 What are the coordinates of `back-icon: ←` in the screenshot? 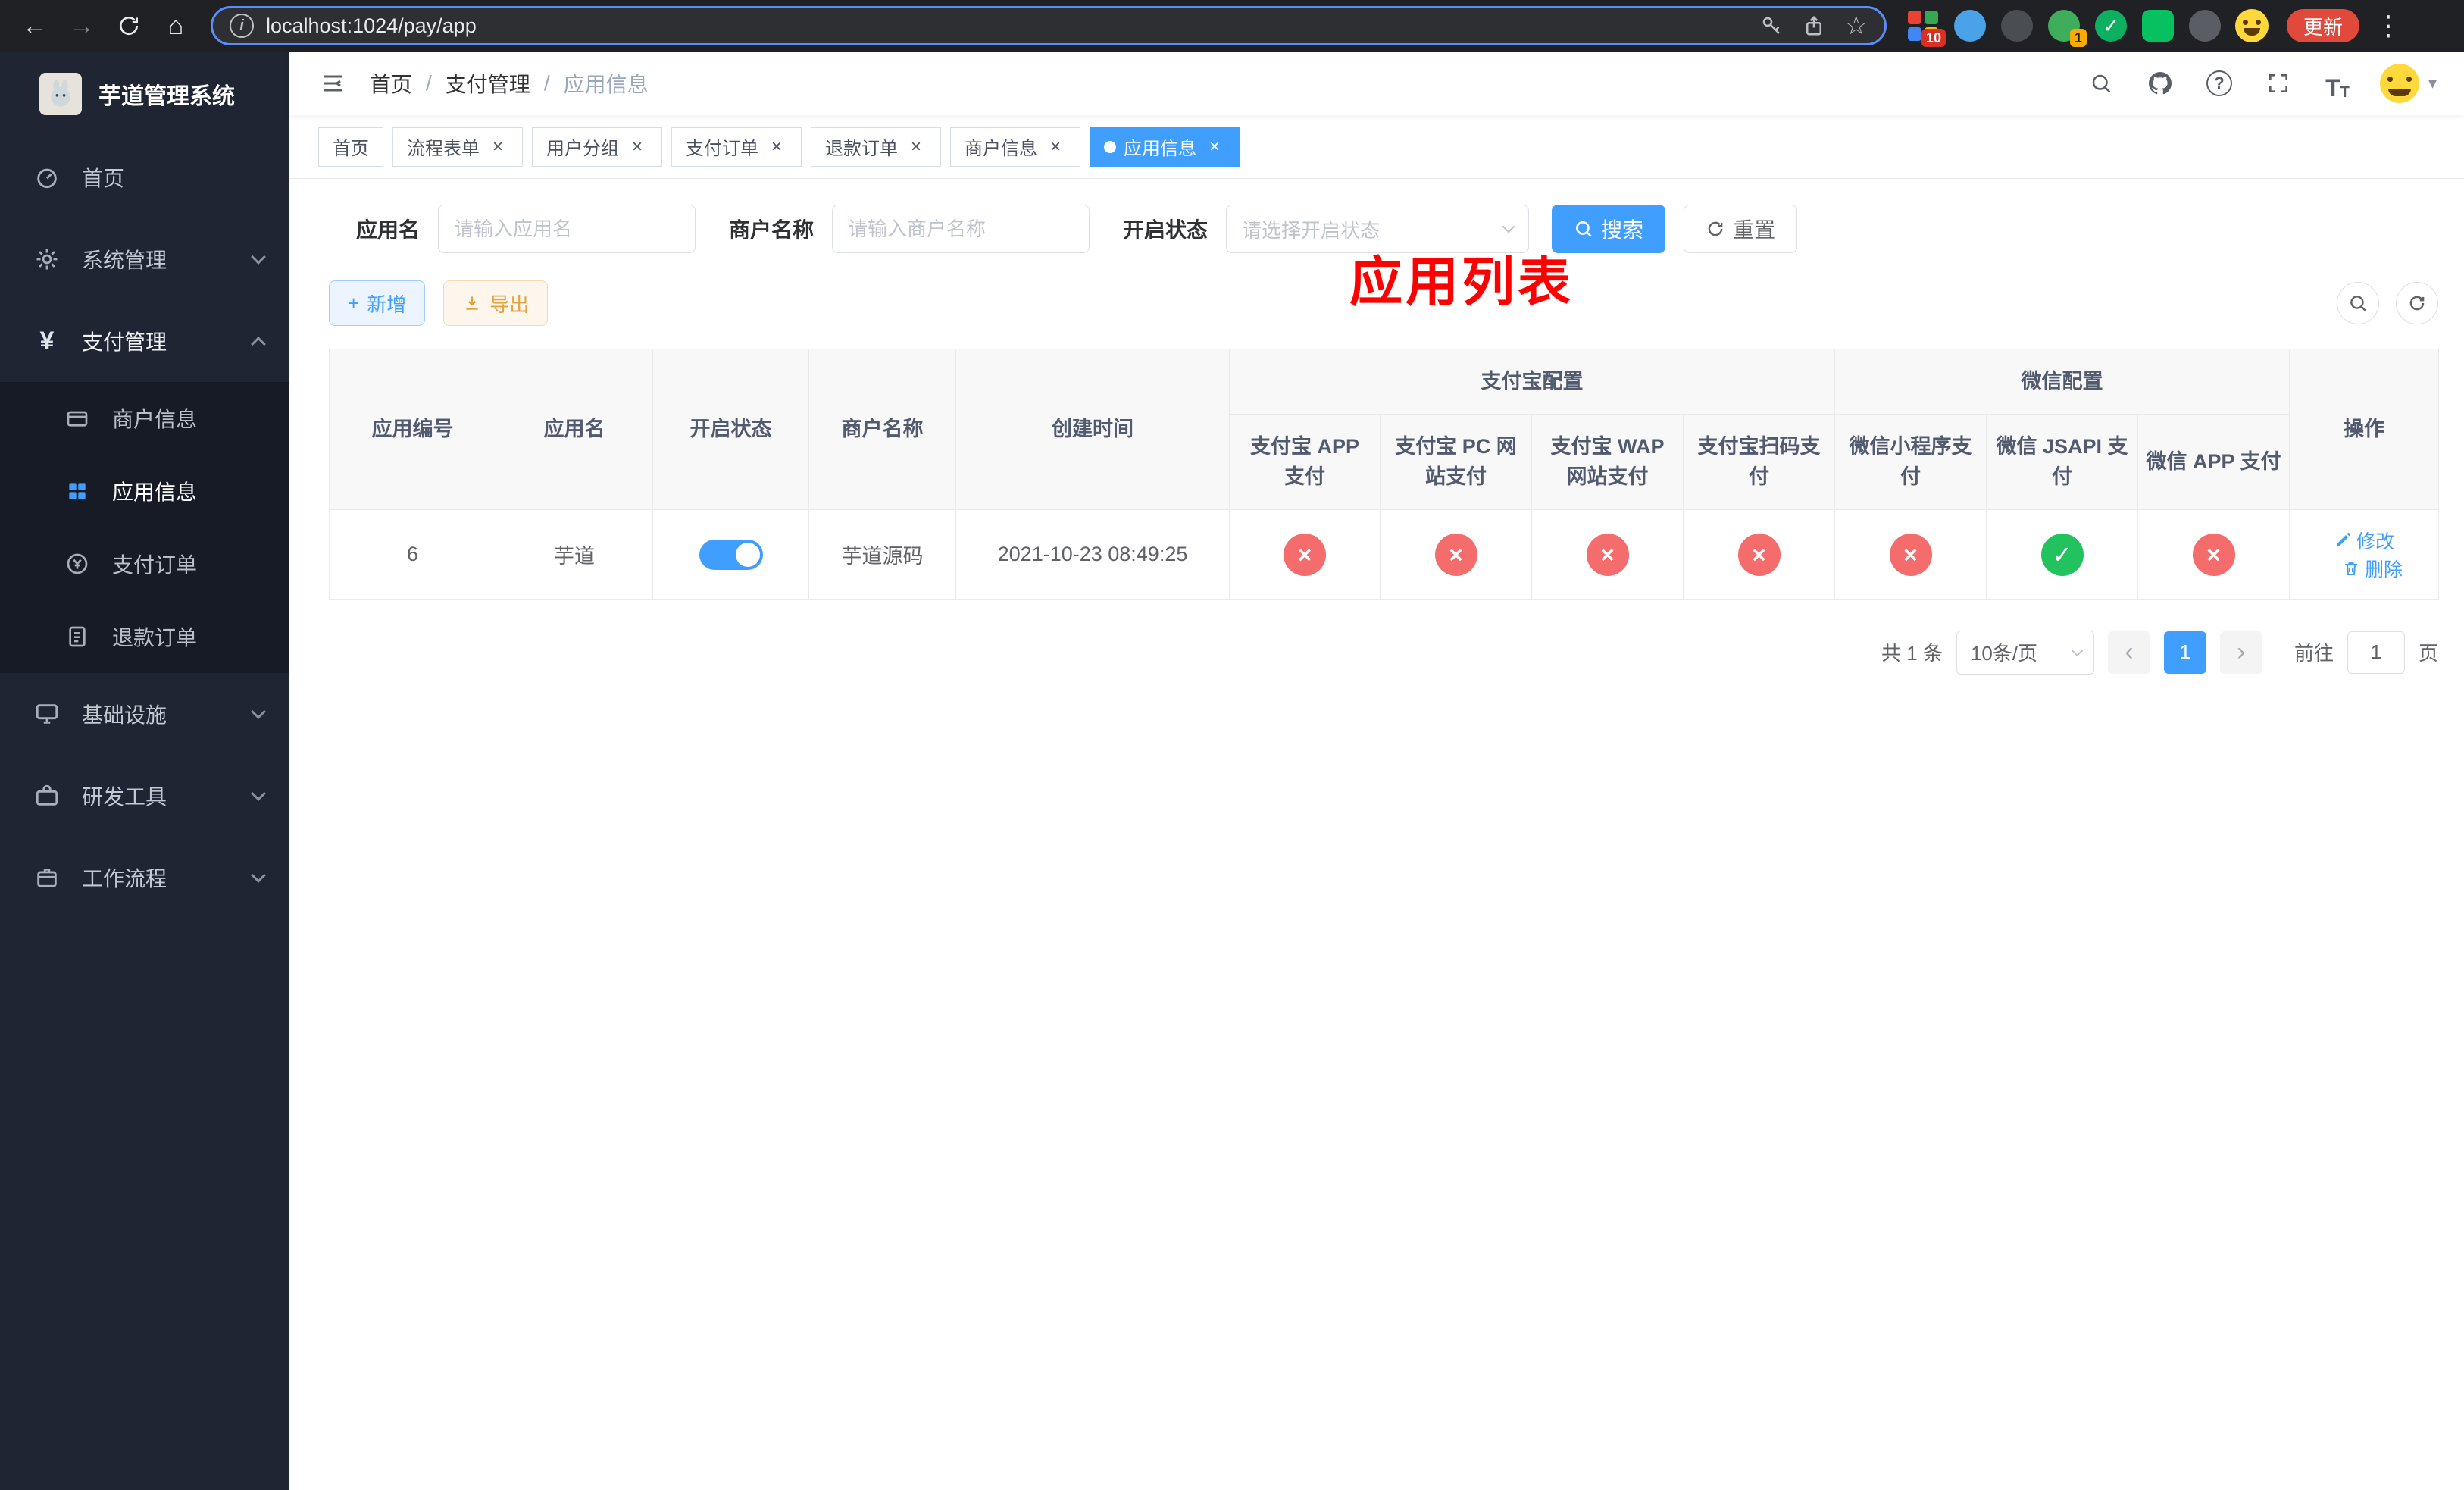 It's located at (35, 26).